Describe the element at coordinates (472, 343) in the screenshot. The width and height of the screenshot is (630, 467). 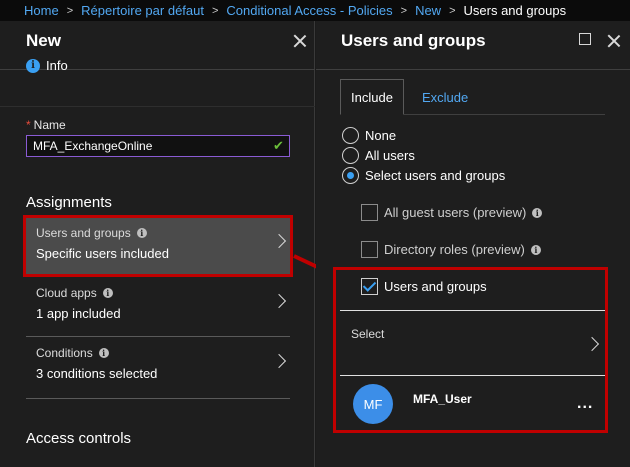
I see `select-users-row: Select` at that location.